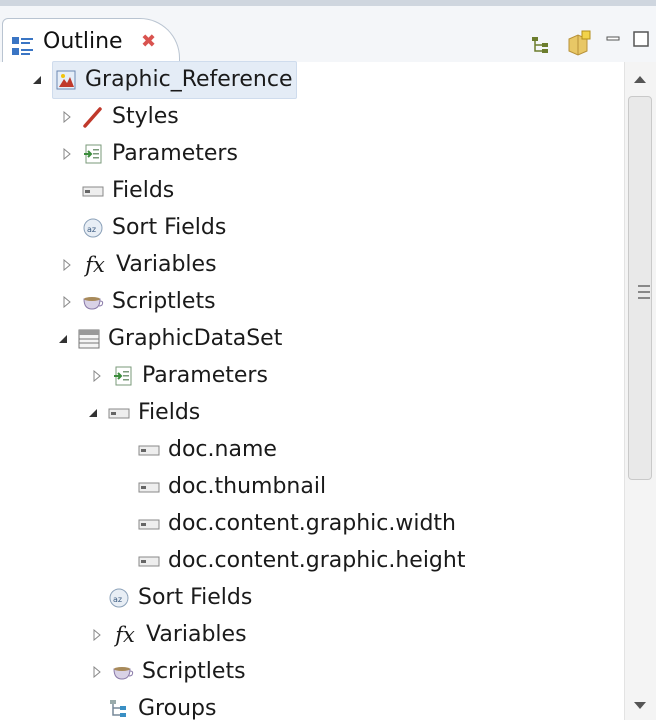  Describe the element at coordinates (23, 48) in the screenshot. I see `outline-icon` at that location.